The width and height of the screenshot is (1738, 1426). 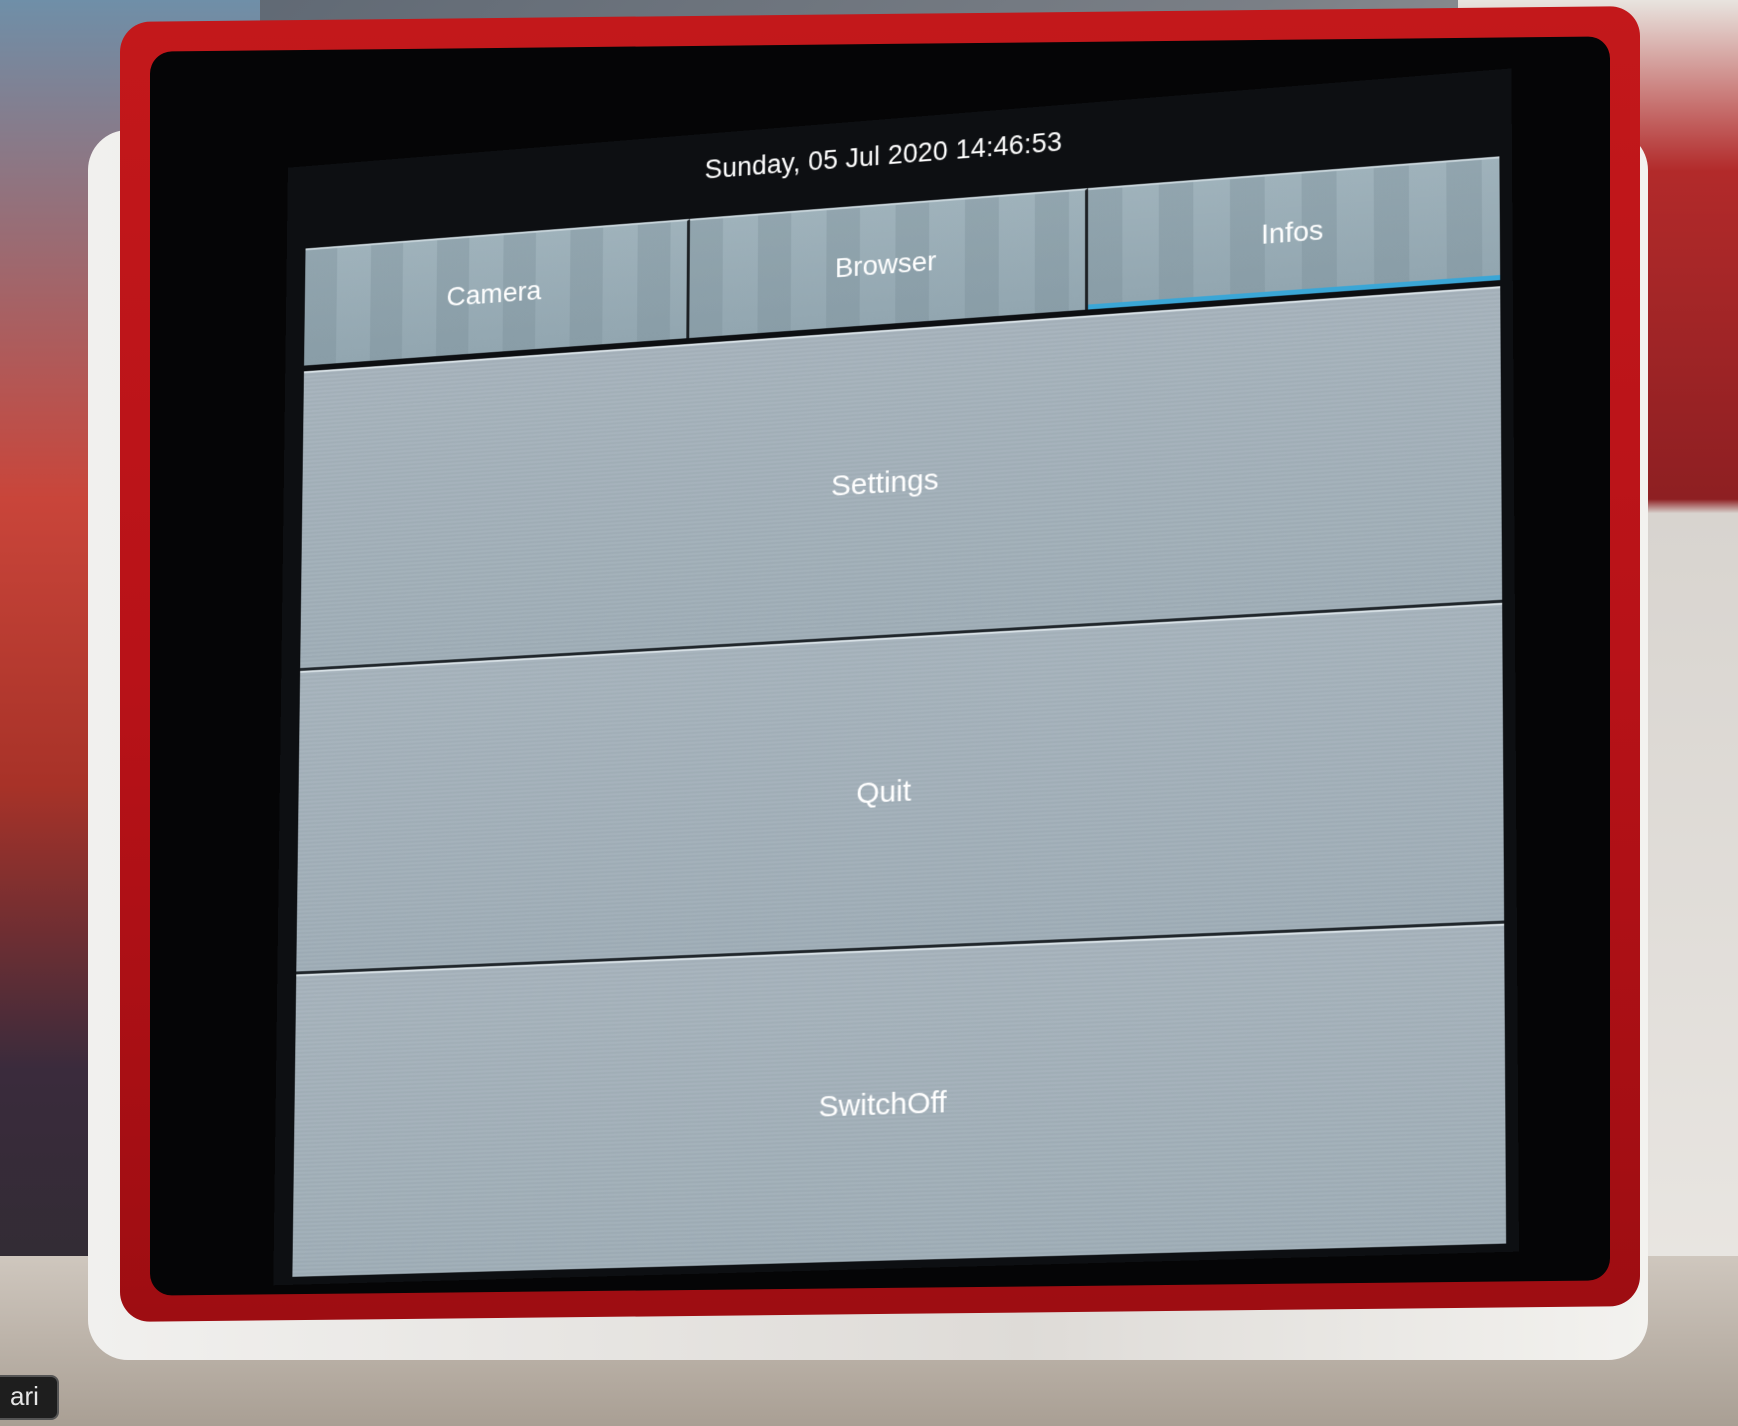 I want to click on tab-browser: Browser, so click(x=888, y=263).